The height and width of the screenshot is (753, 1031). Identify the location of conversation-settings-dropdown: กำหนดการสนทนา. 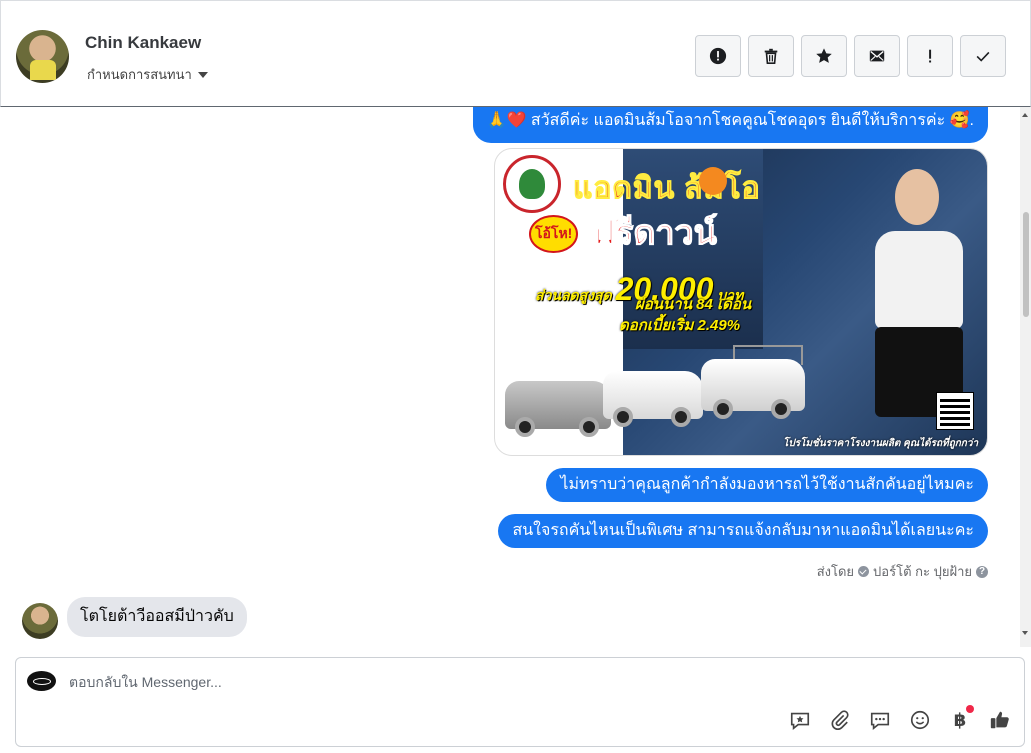
(147, 74).